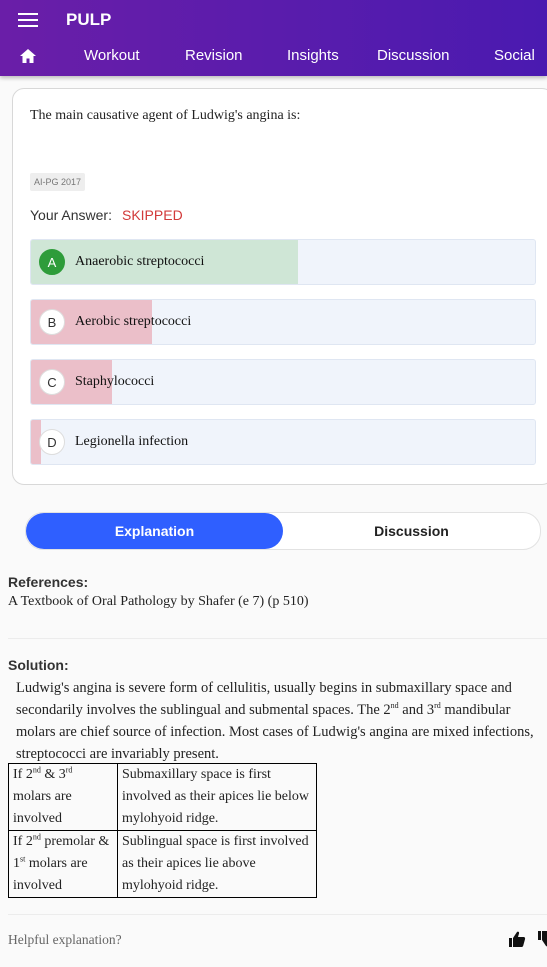 The width and height of the screenshot is (547, 967). What do you see at coordinates (89, 19) in the screenshot?
I see `app-title: PULP` at bounding box center [89, 19].